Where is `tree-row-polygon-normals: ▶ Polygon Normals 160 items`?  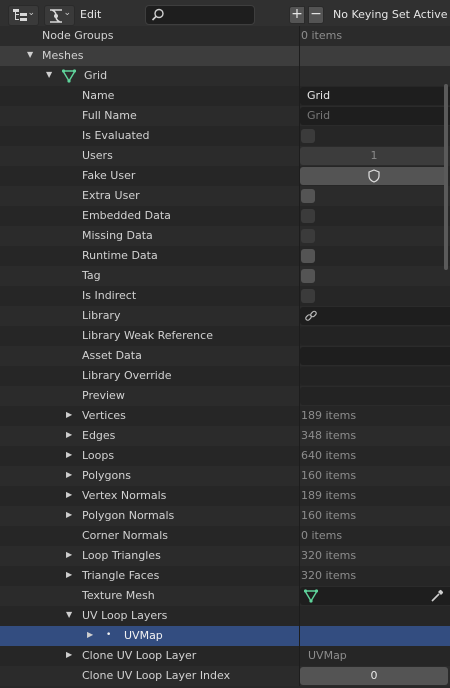 tree-row-polygon-normals: ▶ Polygon Normals 160 items is located at coordinates (225, 516).